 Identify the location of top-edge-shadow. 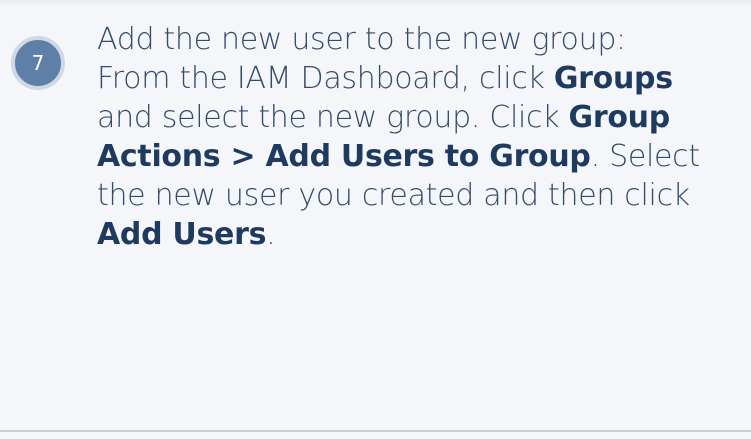
(375, 3).